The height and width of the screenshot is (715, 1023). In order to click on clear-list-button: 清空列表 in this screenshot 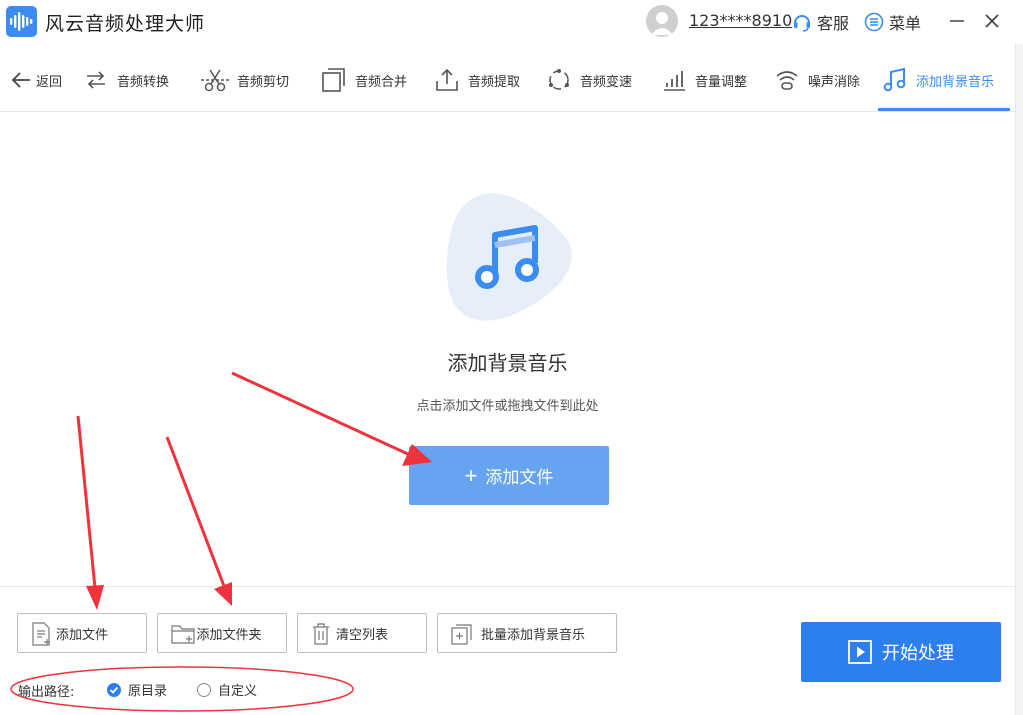, I will do `click(362, 633)`.